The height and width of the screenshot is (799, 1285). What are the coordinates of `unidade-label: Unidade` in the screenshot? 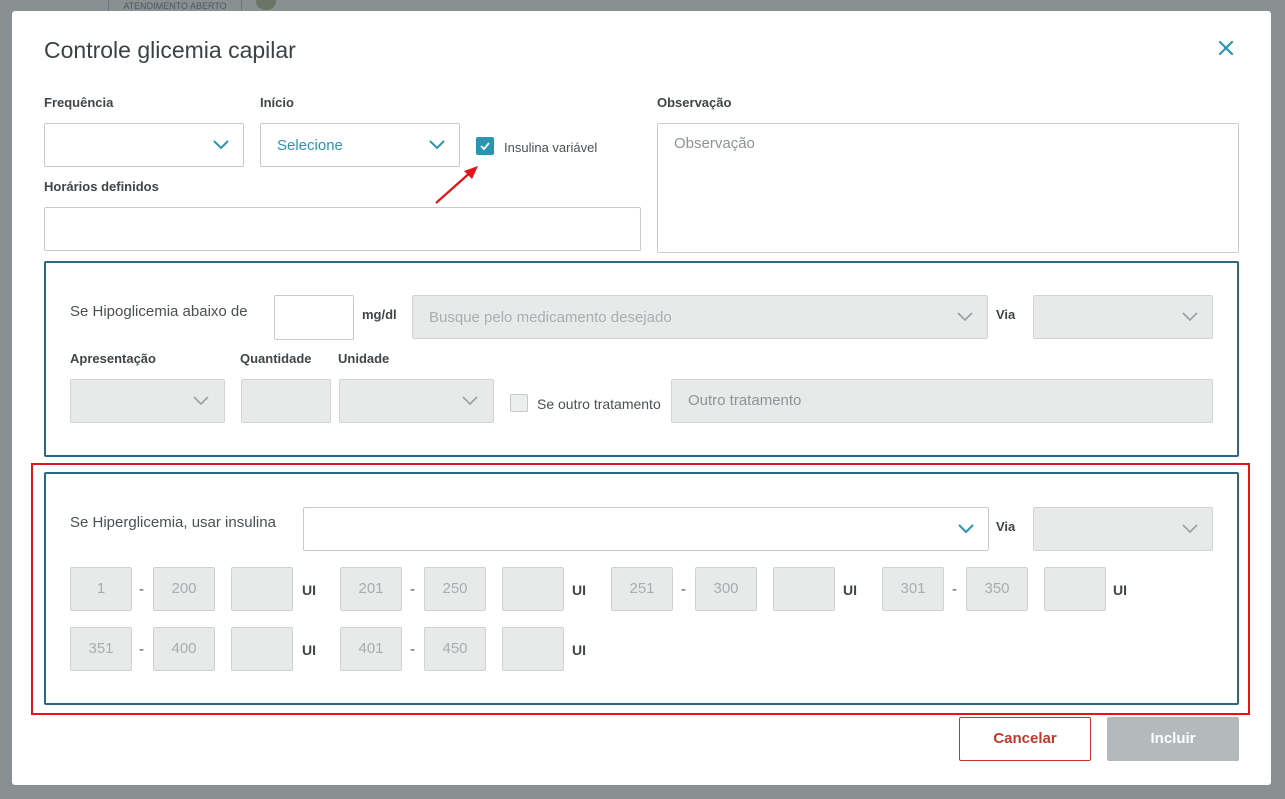 It's located at (364, 358).